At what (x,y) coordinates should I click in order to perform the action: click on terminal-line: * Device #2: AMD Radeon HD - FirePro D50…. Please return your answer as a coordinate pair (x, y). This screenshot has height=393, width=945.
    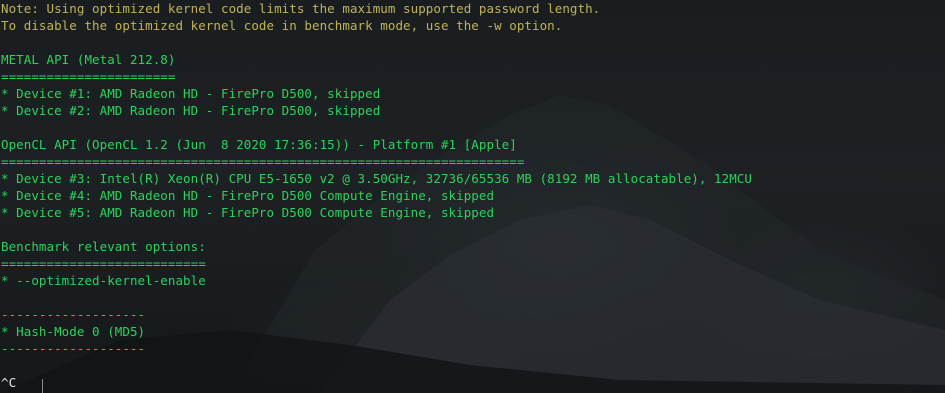
    Looking at the image, I should click on (191, 110).